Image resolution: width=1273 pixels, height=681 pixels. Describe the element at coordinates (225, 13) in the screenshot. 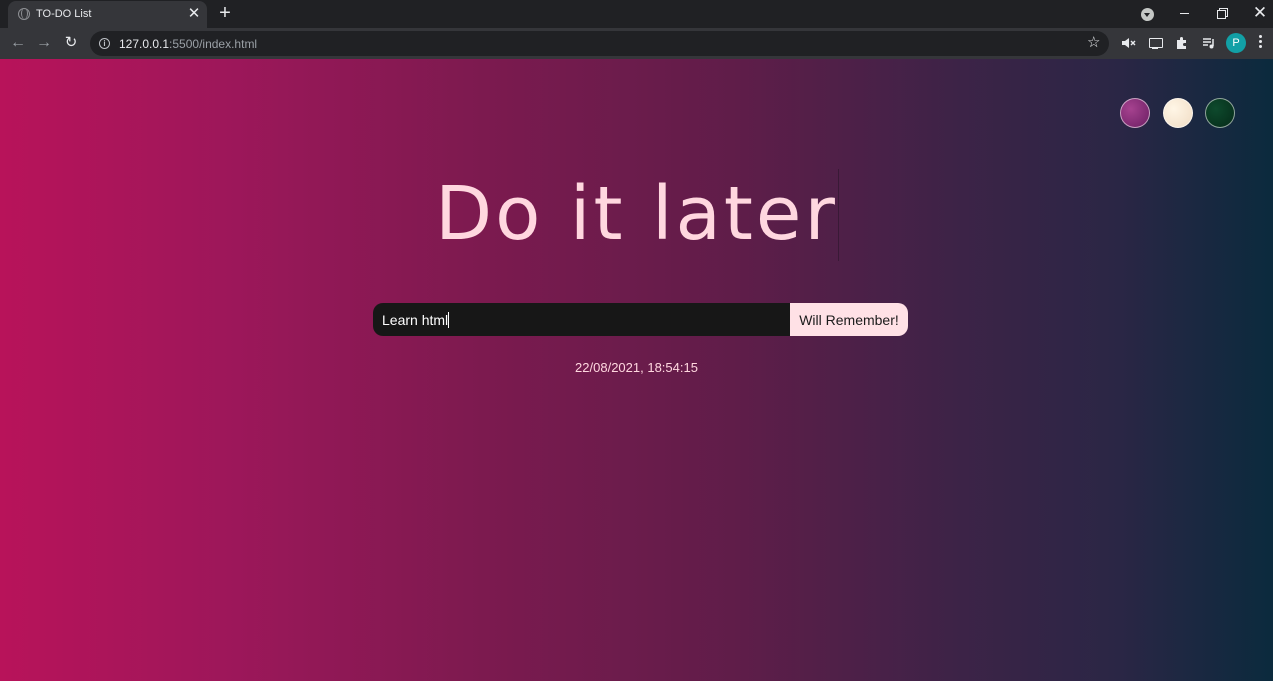

I see `new-tab-button: +` at that location.